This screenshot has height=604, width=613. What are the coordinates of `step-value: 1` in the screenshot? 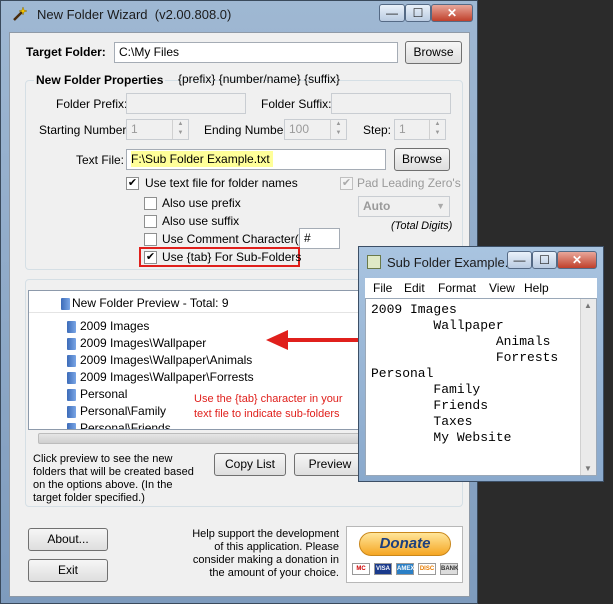 It's located at (402, 129).